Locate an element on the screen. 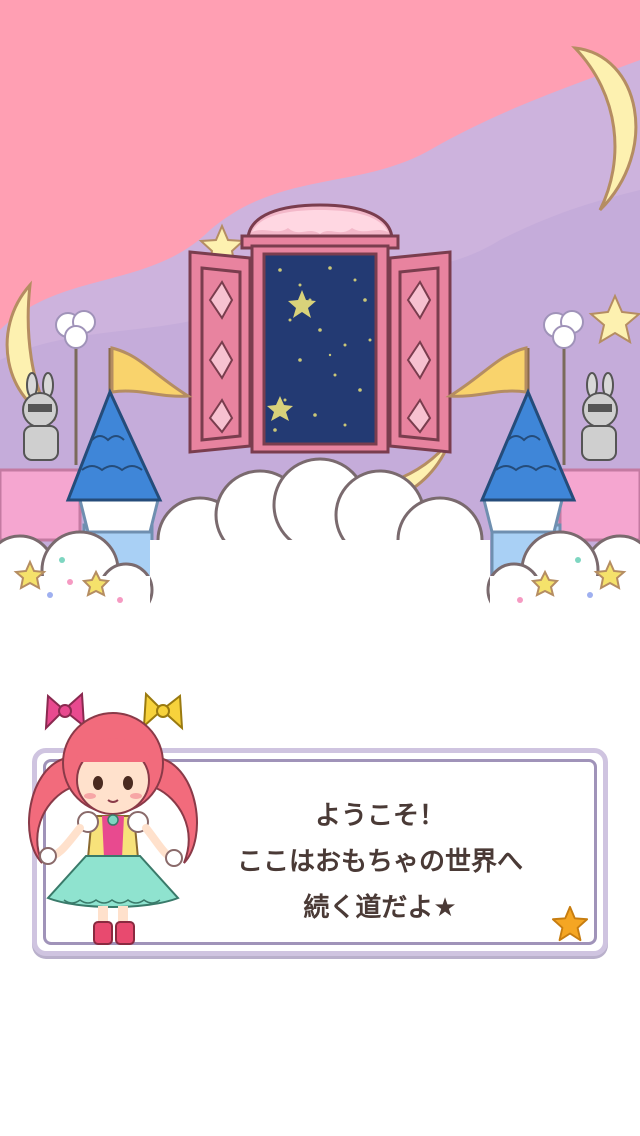 This screenshot has width=640, height=1136. dialog-text: ようこそ！ ここはおもちゃの世界へ 続く道だよ★ is located at coordinates (380, 862).